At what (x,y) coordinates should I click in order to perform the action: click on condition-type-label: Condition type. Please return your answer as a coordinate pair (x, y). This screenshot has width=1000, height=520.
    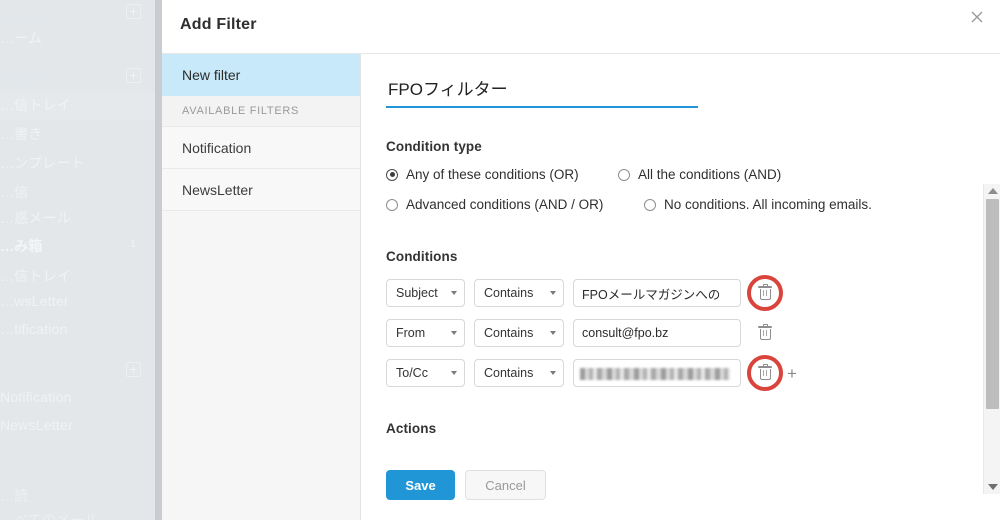
    Looking at the image, I should click on (434, 146).